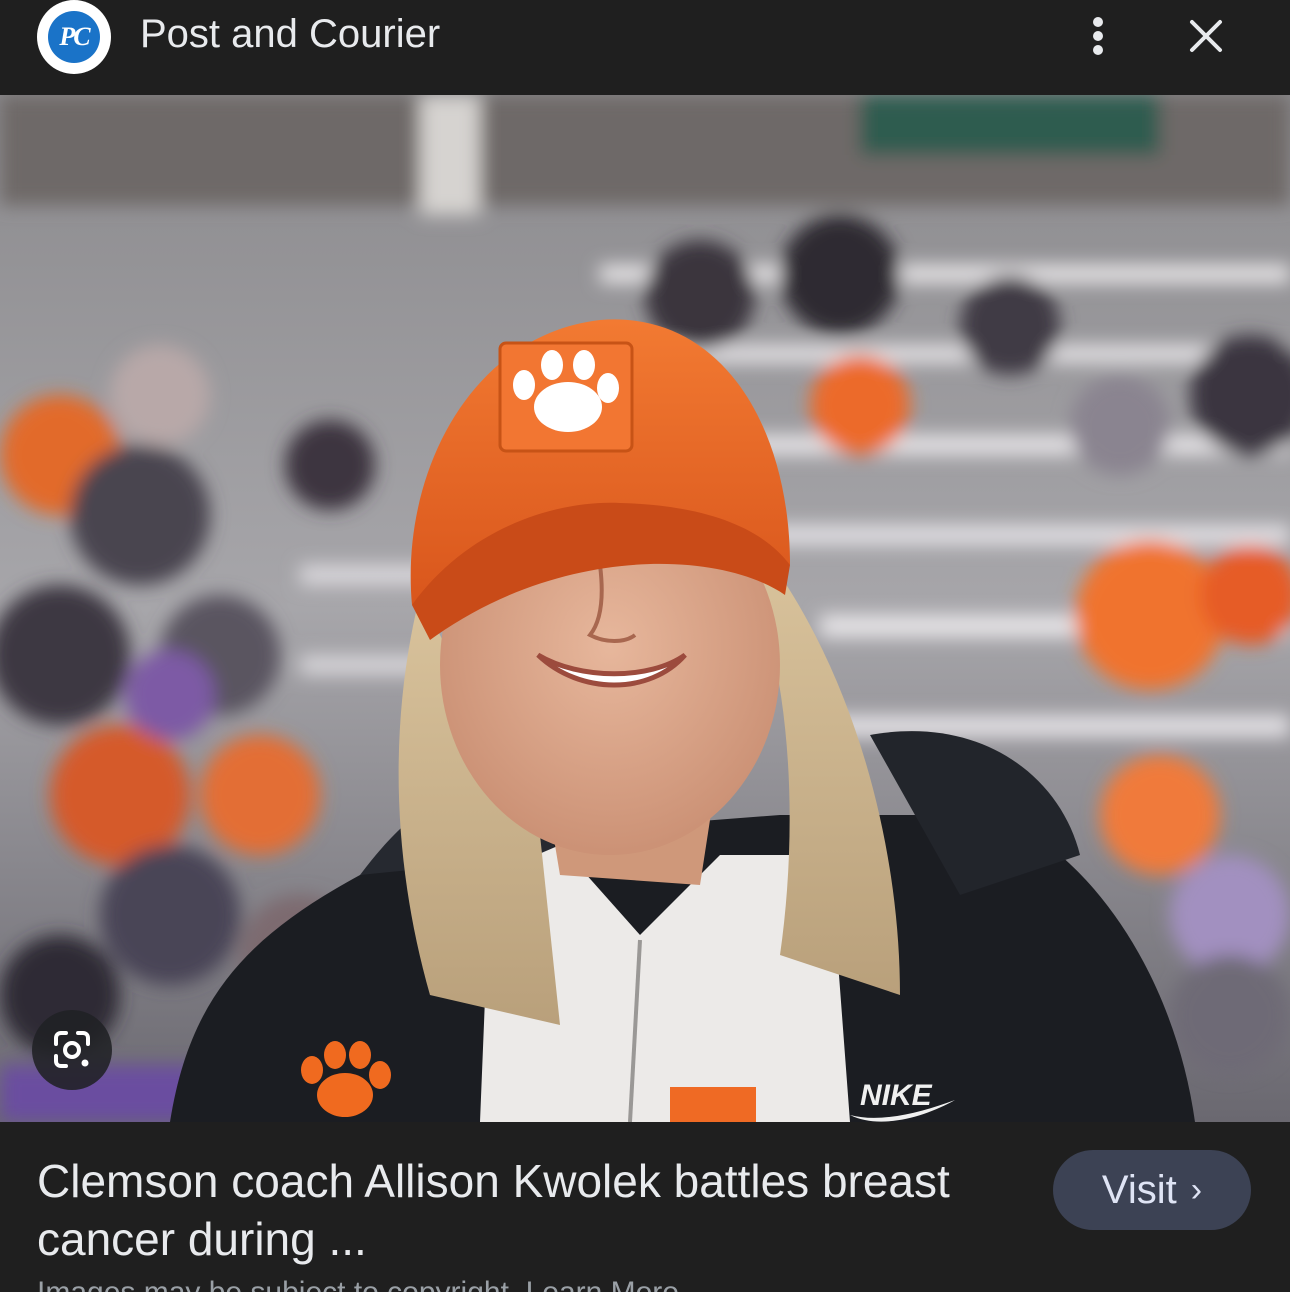  I want to click on google-lens-button, so click(72, 1050).